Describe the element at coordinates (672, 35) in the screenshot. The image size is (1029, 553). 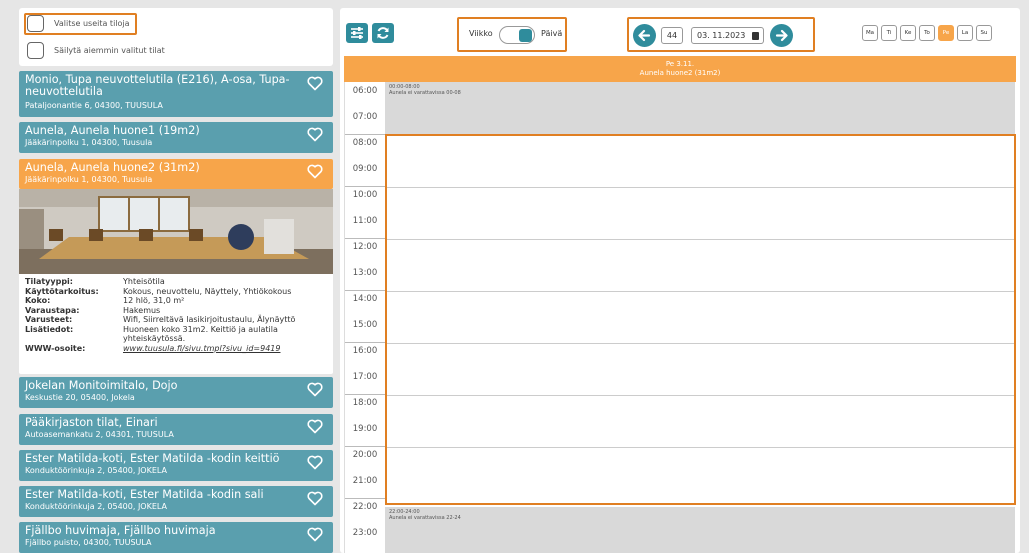
I see `week-number-field: 44` at that location.